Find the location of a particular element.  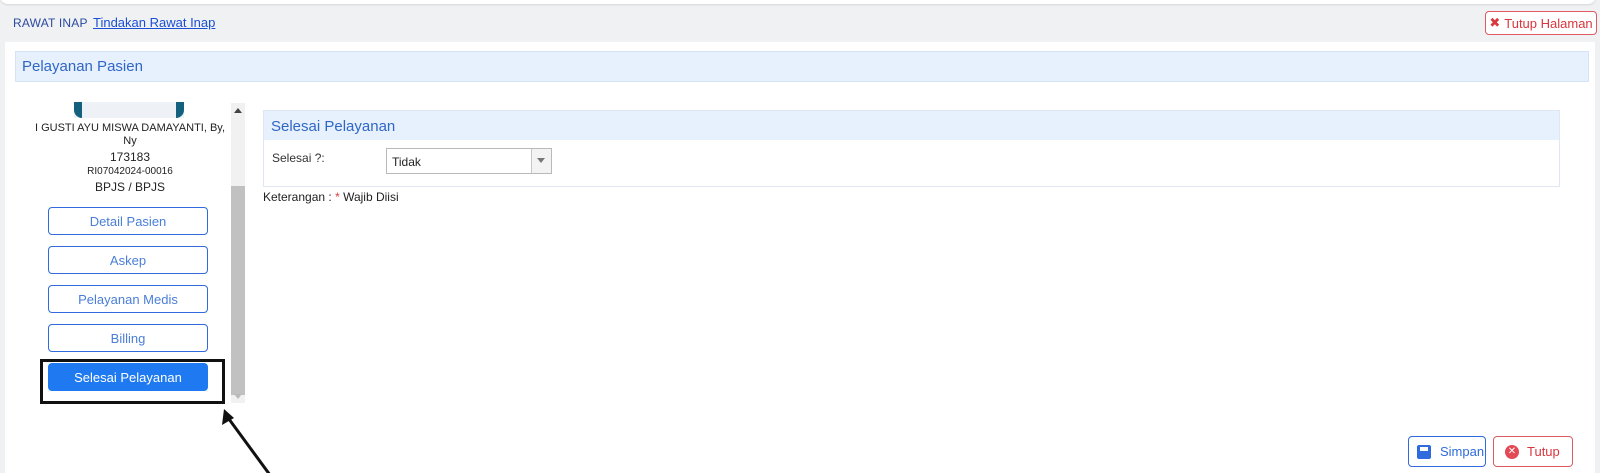

close-page-label: Tutup Halaman is located at coordinates (1548, 23).